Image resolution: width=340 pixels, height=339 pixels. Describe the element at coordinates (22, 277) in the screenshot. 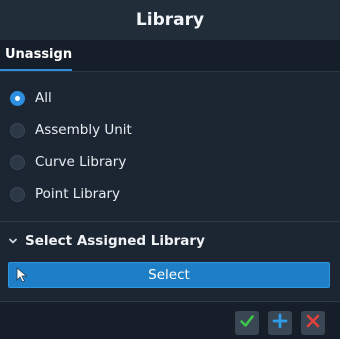

I see `cursor-arrow-icon` at that location.